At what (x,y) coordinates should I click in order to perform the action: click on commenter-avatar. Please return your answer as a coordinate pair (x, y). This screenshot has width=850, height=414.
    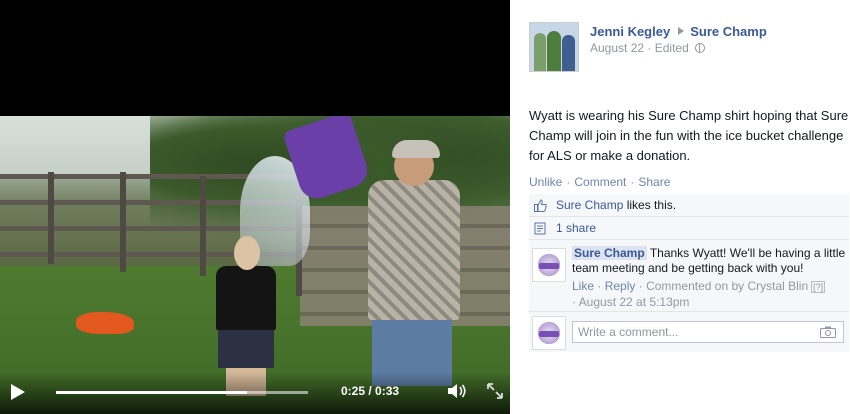
    Looking at the image, I should click on (549, 265).